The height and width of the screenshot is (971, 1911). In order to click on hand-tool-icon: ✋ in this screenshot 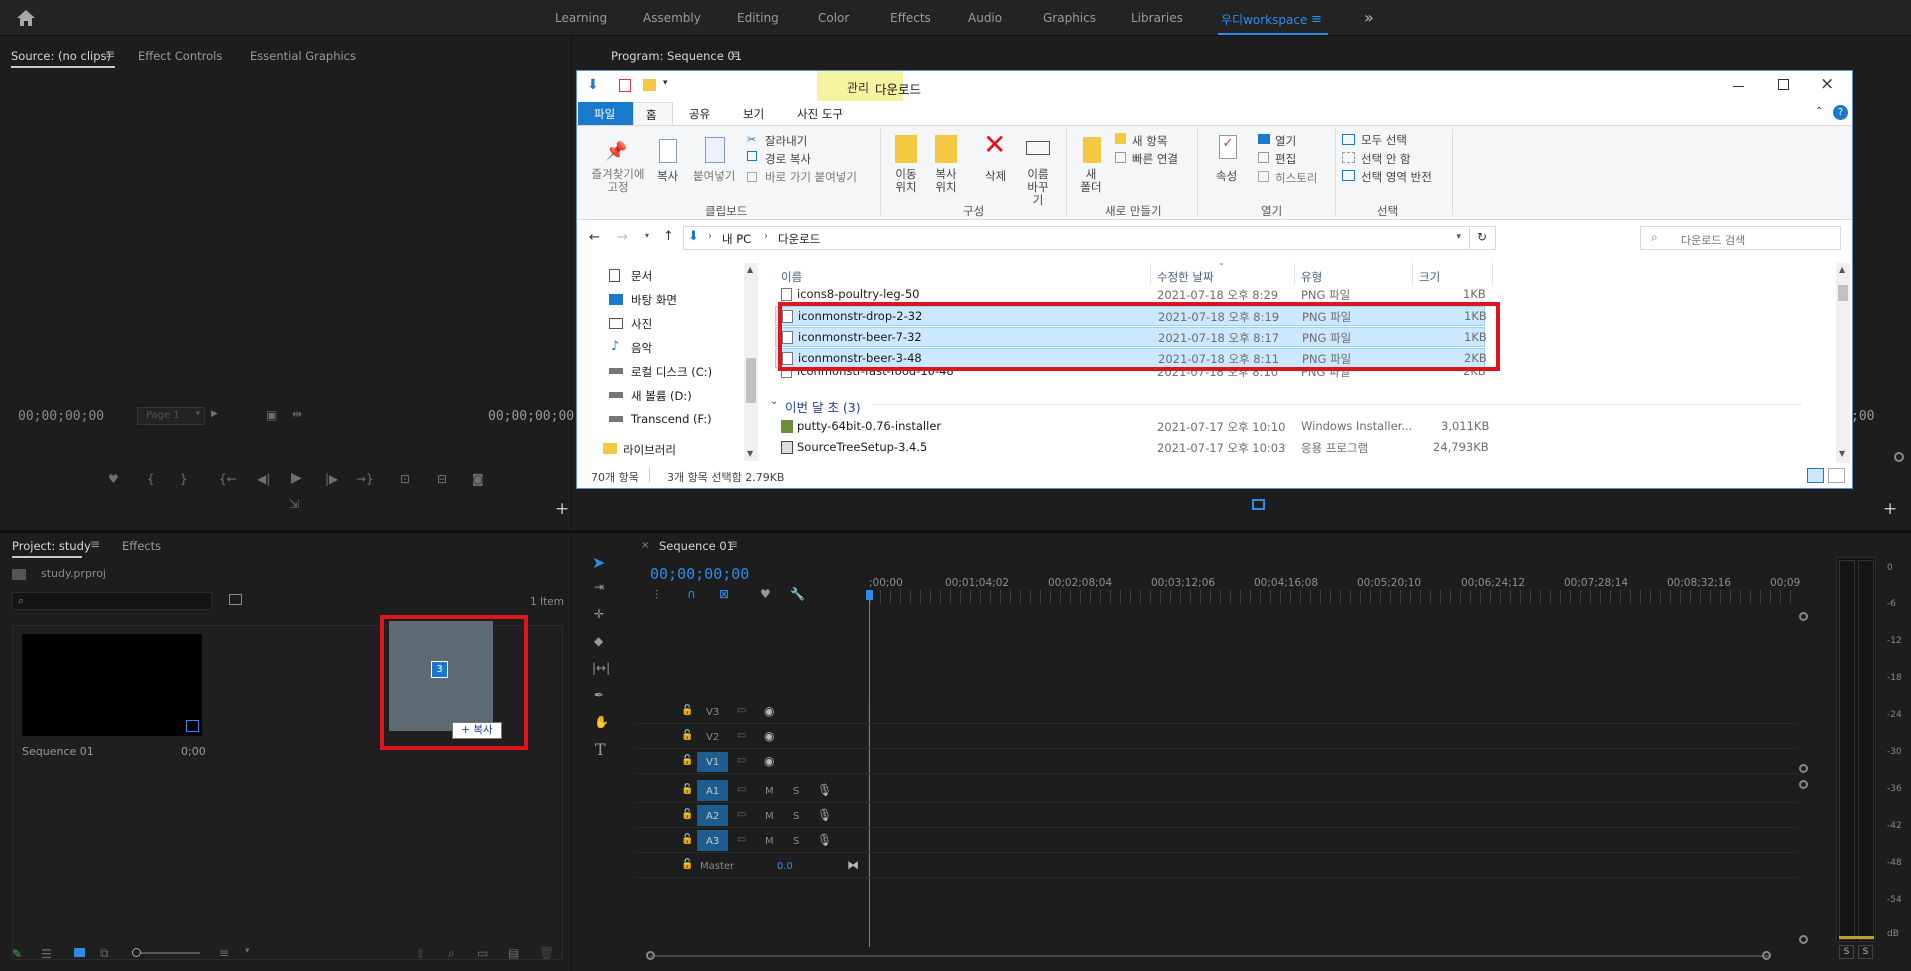, I will do `click(601, 722)`.